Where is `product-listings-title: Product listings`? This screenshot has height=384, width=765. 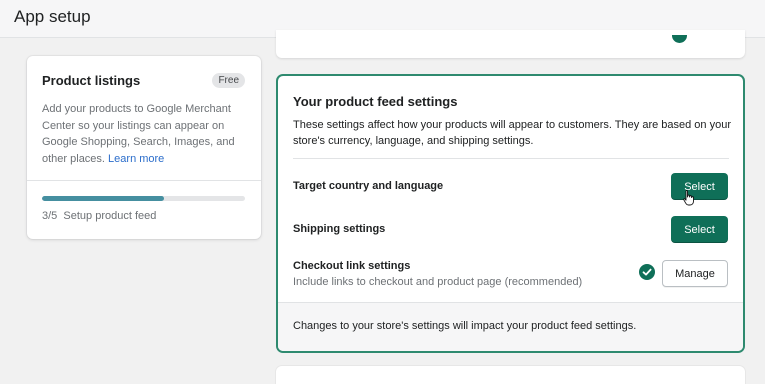 product-listings-title: Product listings is located at coordinates (91, 80).